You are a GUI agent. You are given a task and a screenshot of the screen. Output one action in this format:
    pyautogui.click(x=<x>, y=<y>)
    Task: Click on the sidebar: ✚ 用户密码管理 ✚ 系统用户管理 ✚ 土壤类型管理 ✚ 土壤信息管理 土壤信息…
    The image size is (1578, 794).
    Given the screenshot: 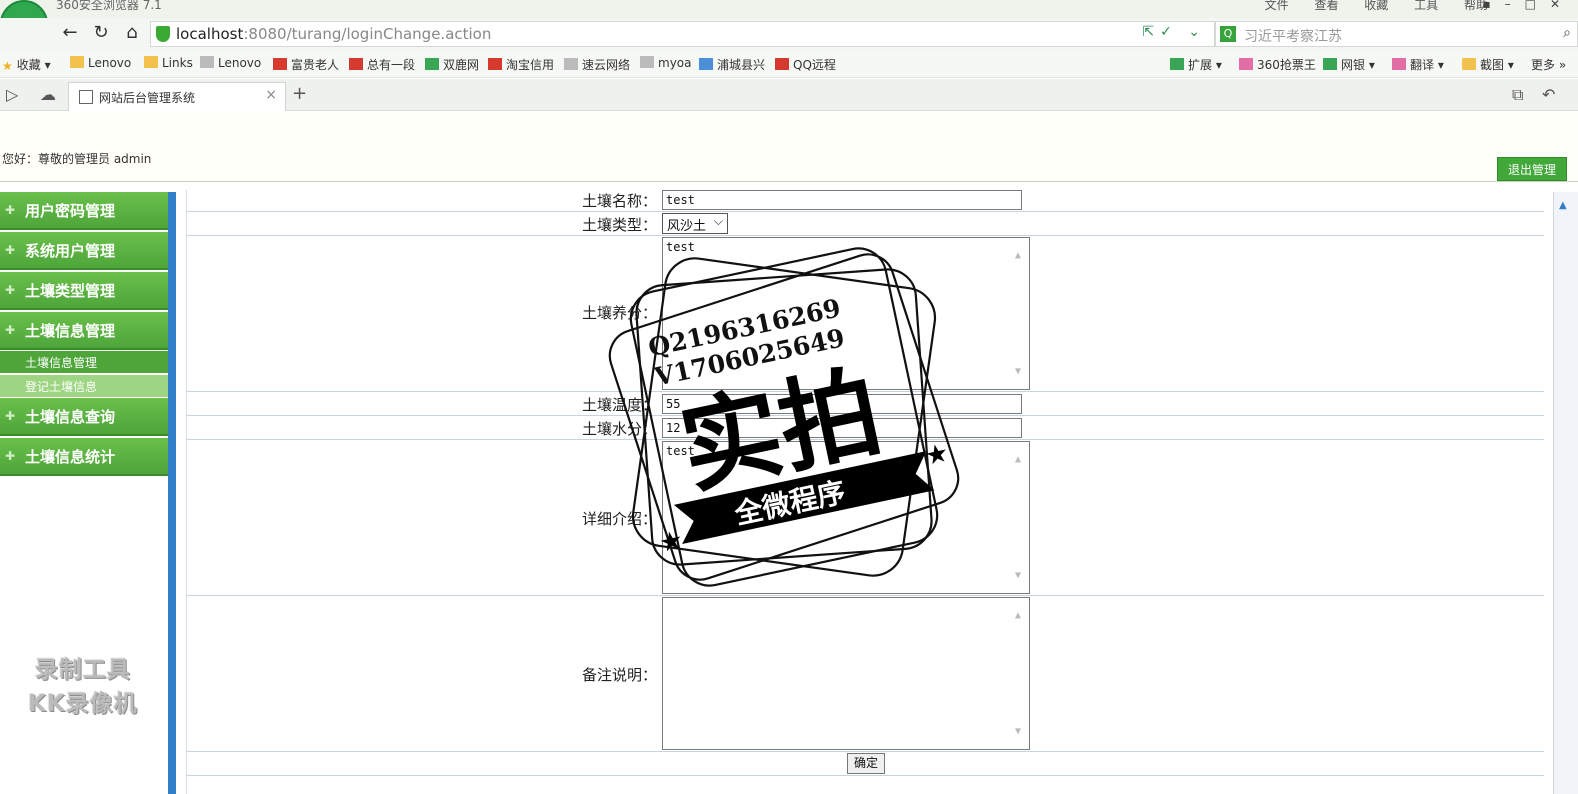 What is the action you would take?
    pyautogui.click(x=84, y=493)
    